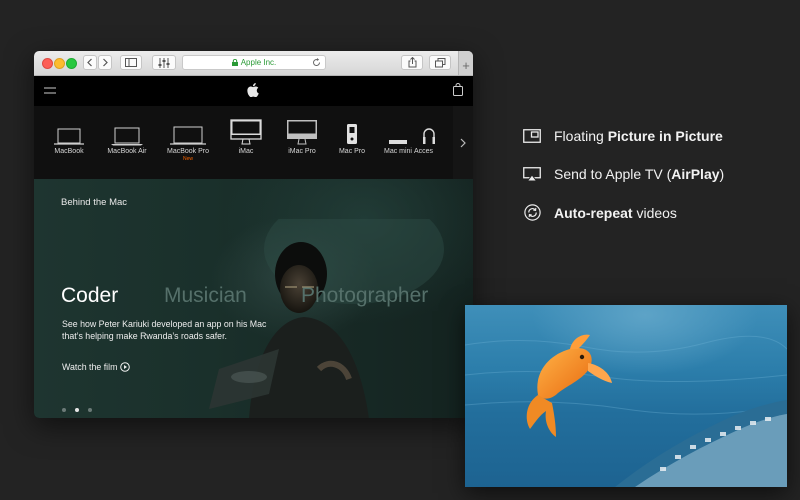  Describe the element at coordinates (90, 367) in the screenshot. I see `watch-film-label: Watch the film` at that location.